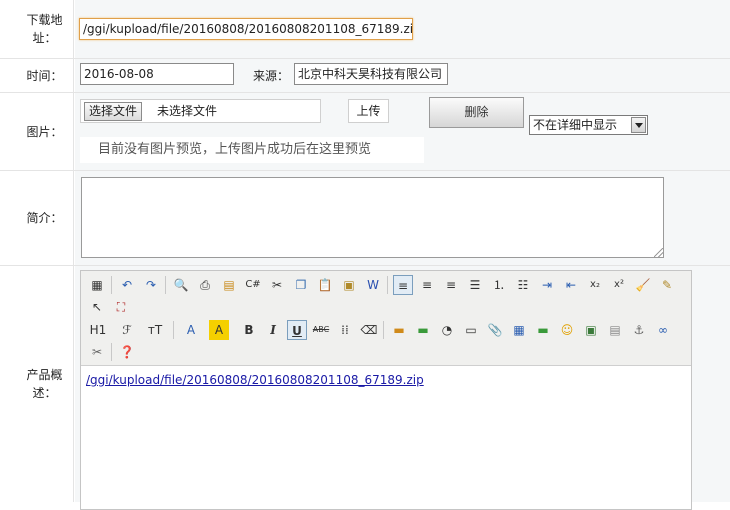 This screenshot has height=510, width=730. I want to click on code-icon: C#, so click(253, 285).